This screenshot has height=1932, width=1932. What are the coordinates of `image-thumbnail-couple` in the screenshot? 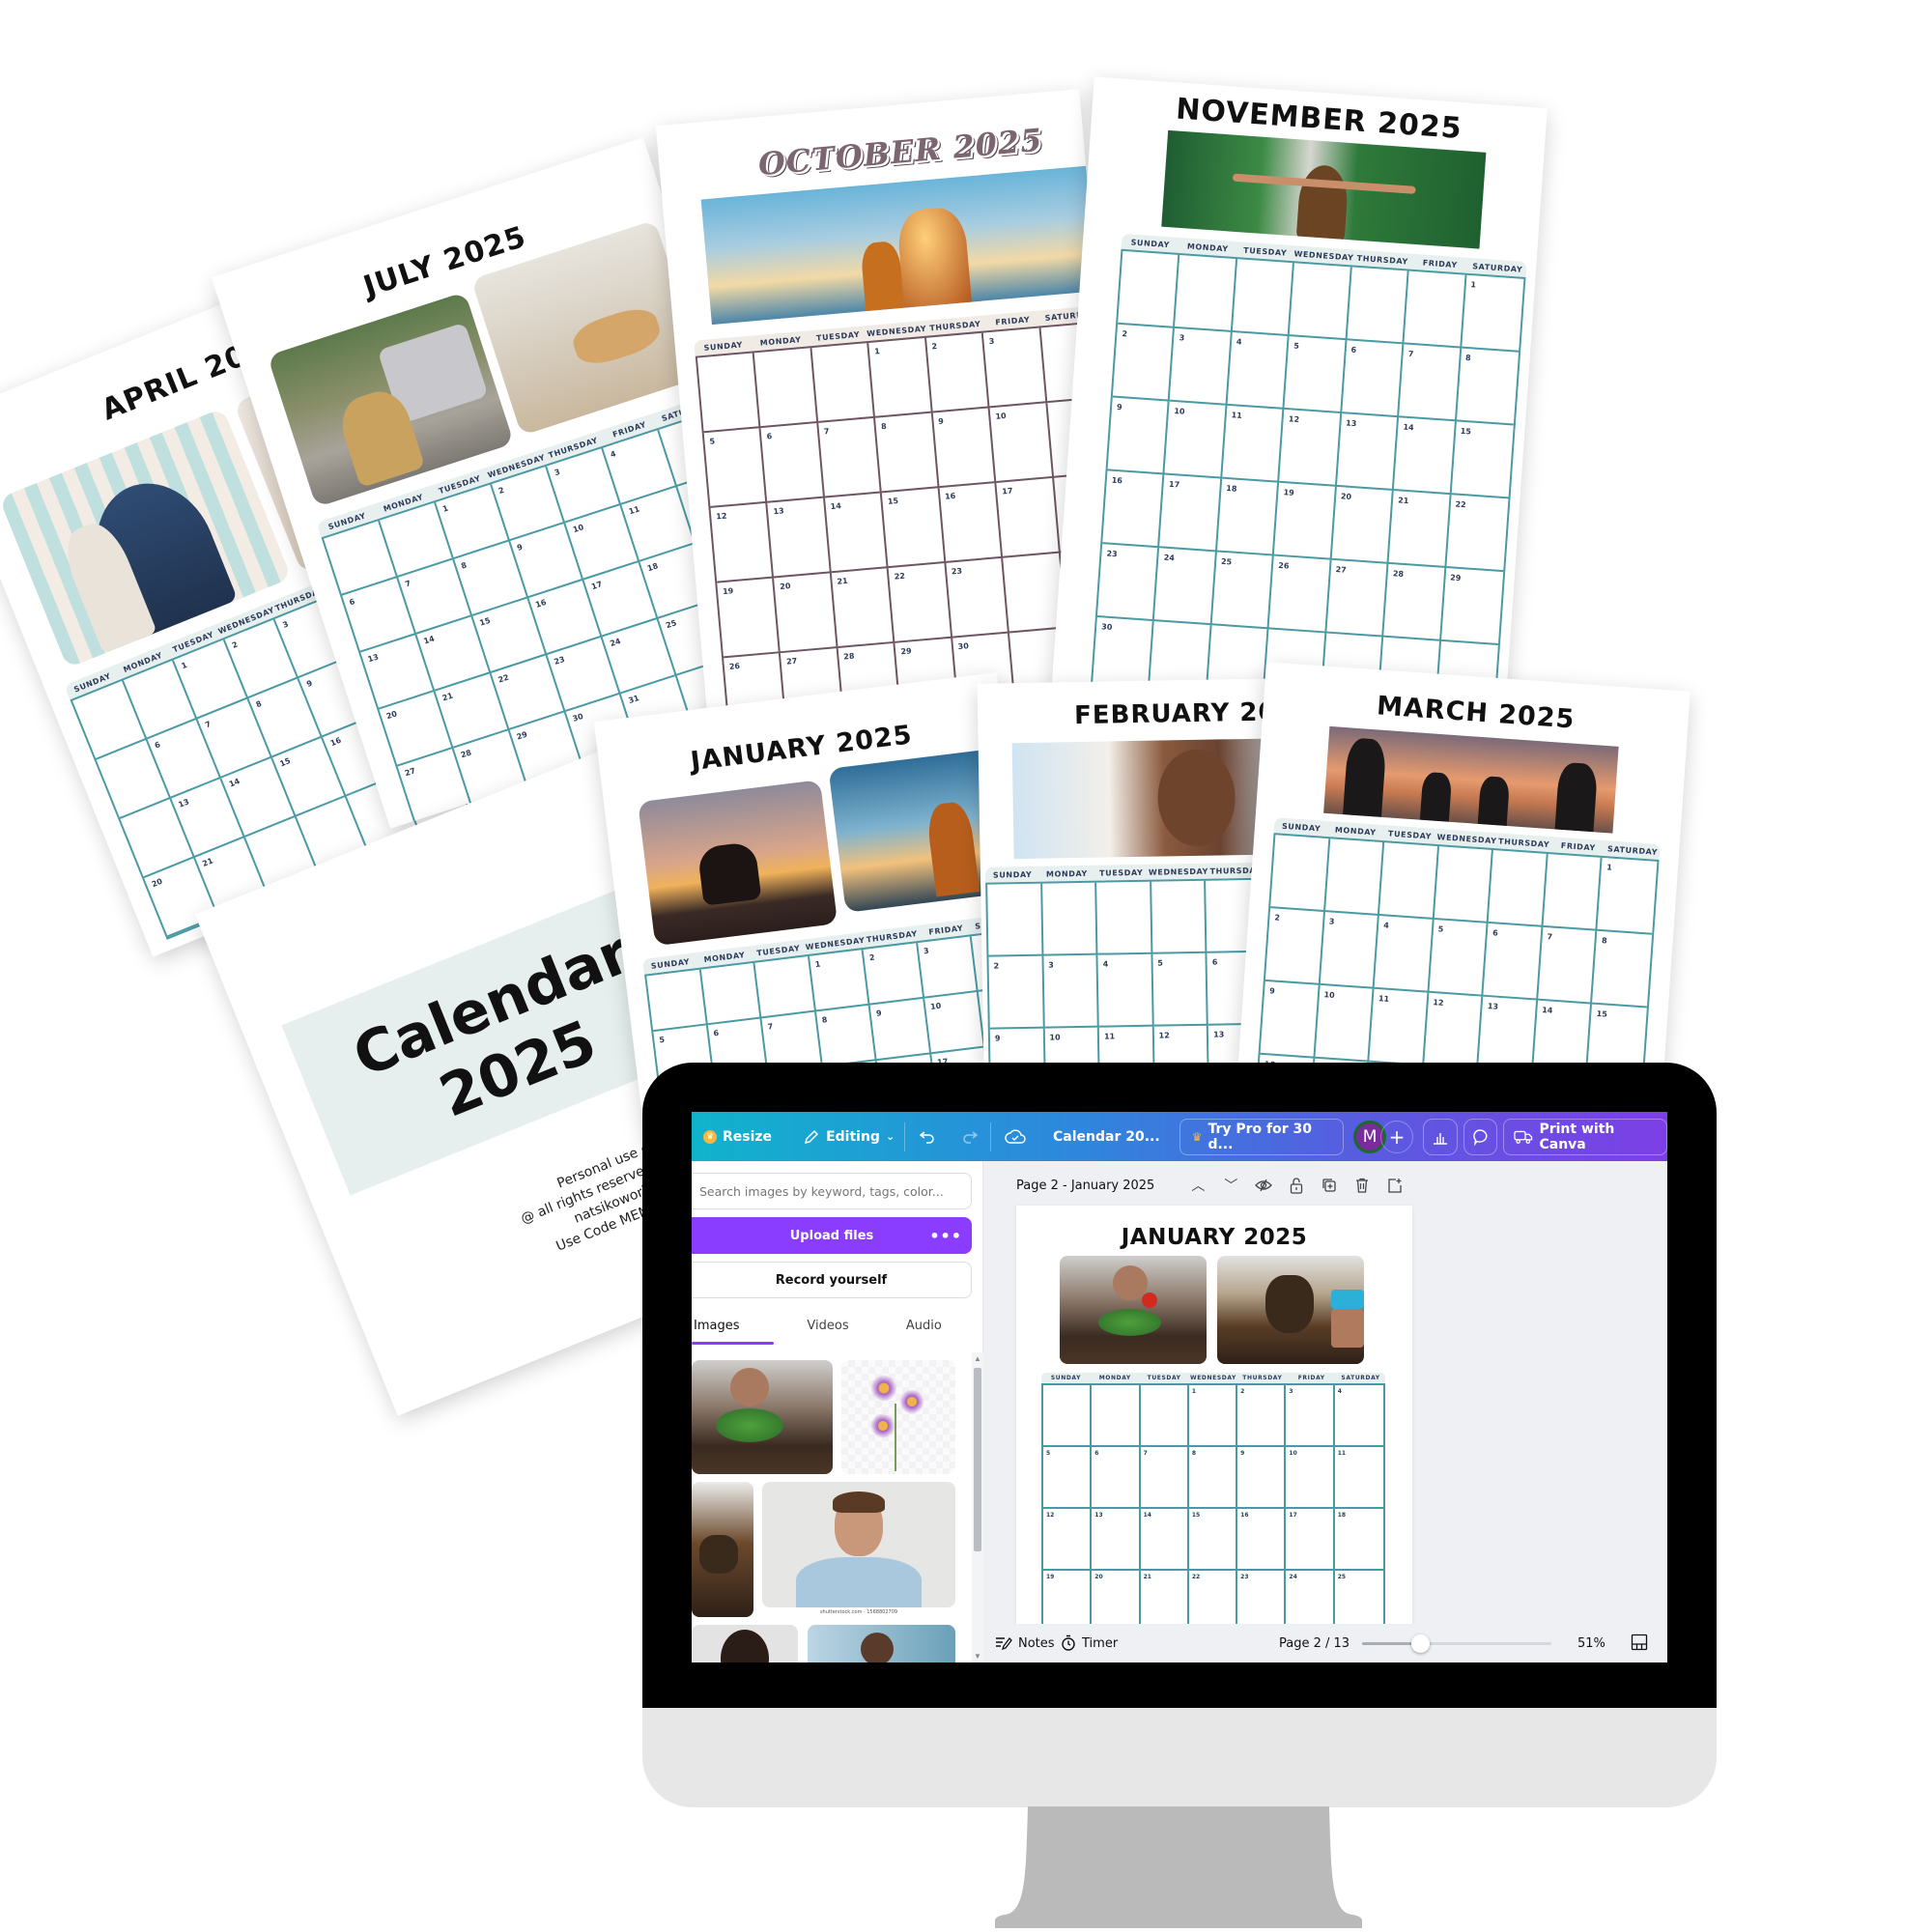 It's located at (881, 1643).